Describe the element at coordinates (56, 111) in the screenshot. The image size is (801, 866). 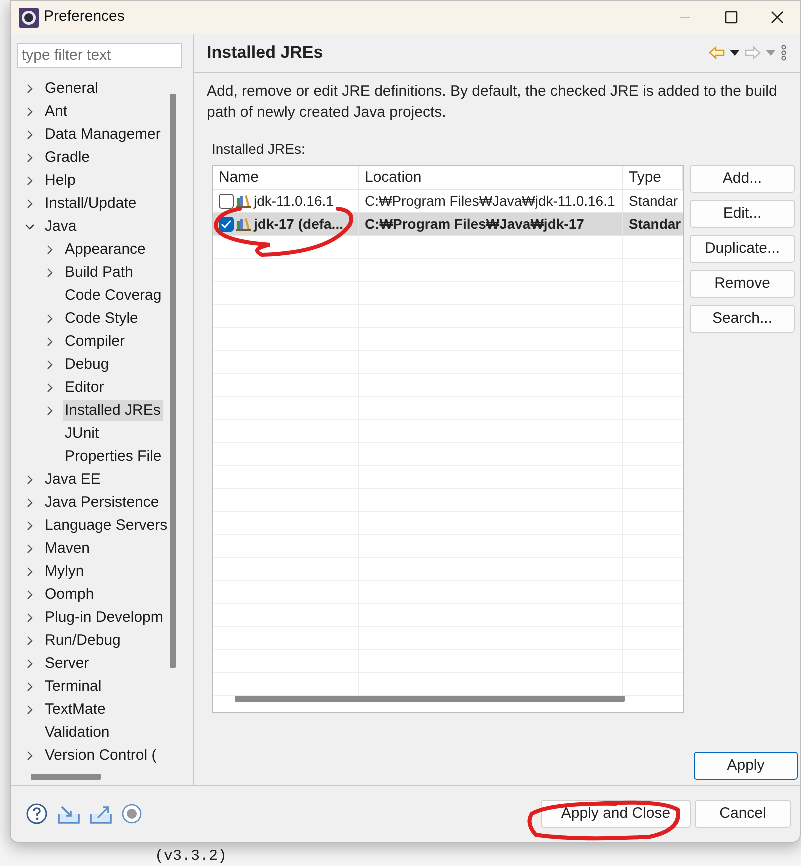
I see `tree-item: Ant` at that location.